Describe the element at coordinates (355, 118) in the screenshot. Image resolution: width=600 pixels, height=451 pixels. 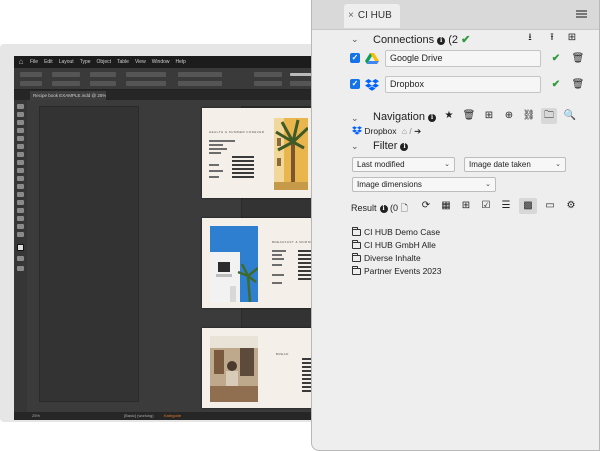
I see `navigation-chevron-down-icon: ⌄` at that location.